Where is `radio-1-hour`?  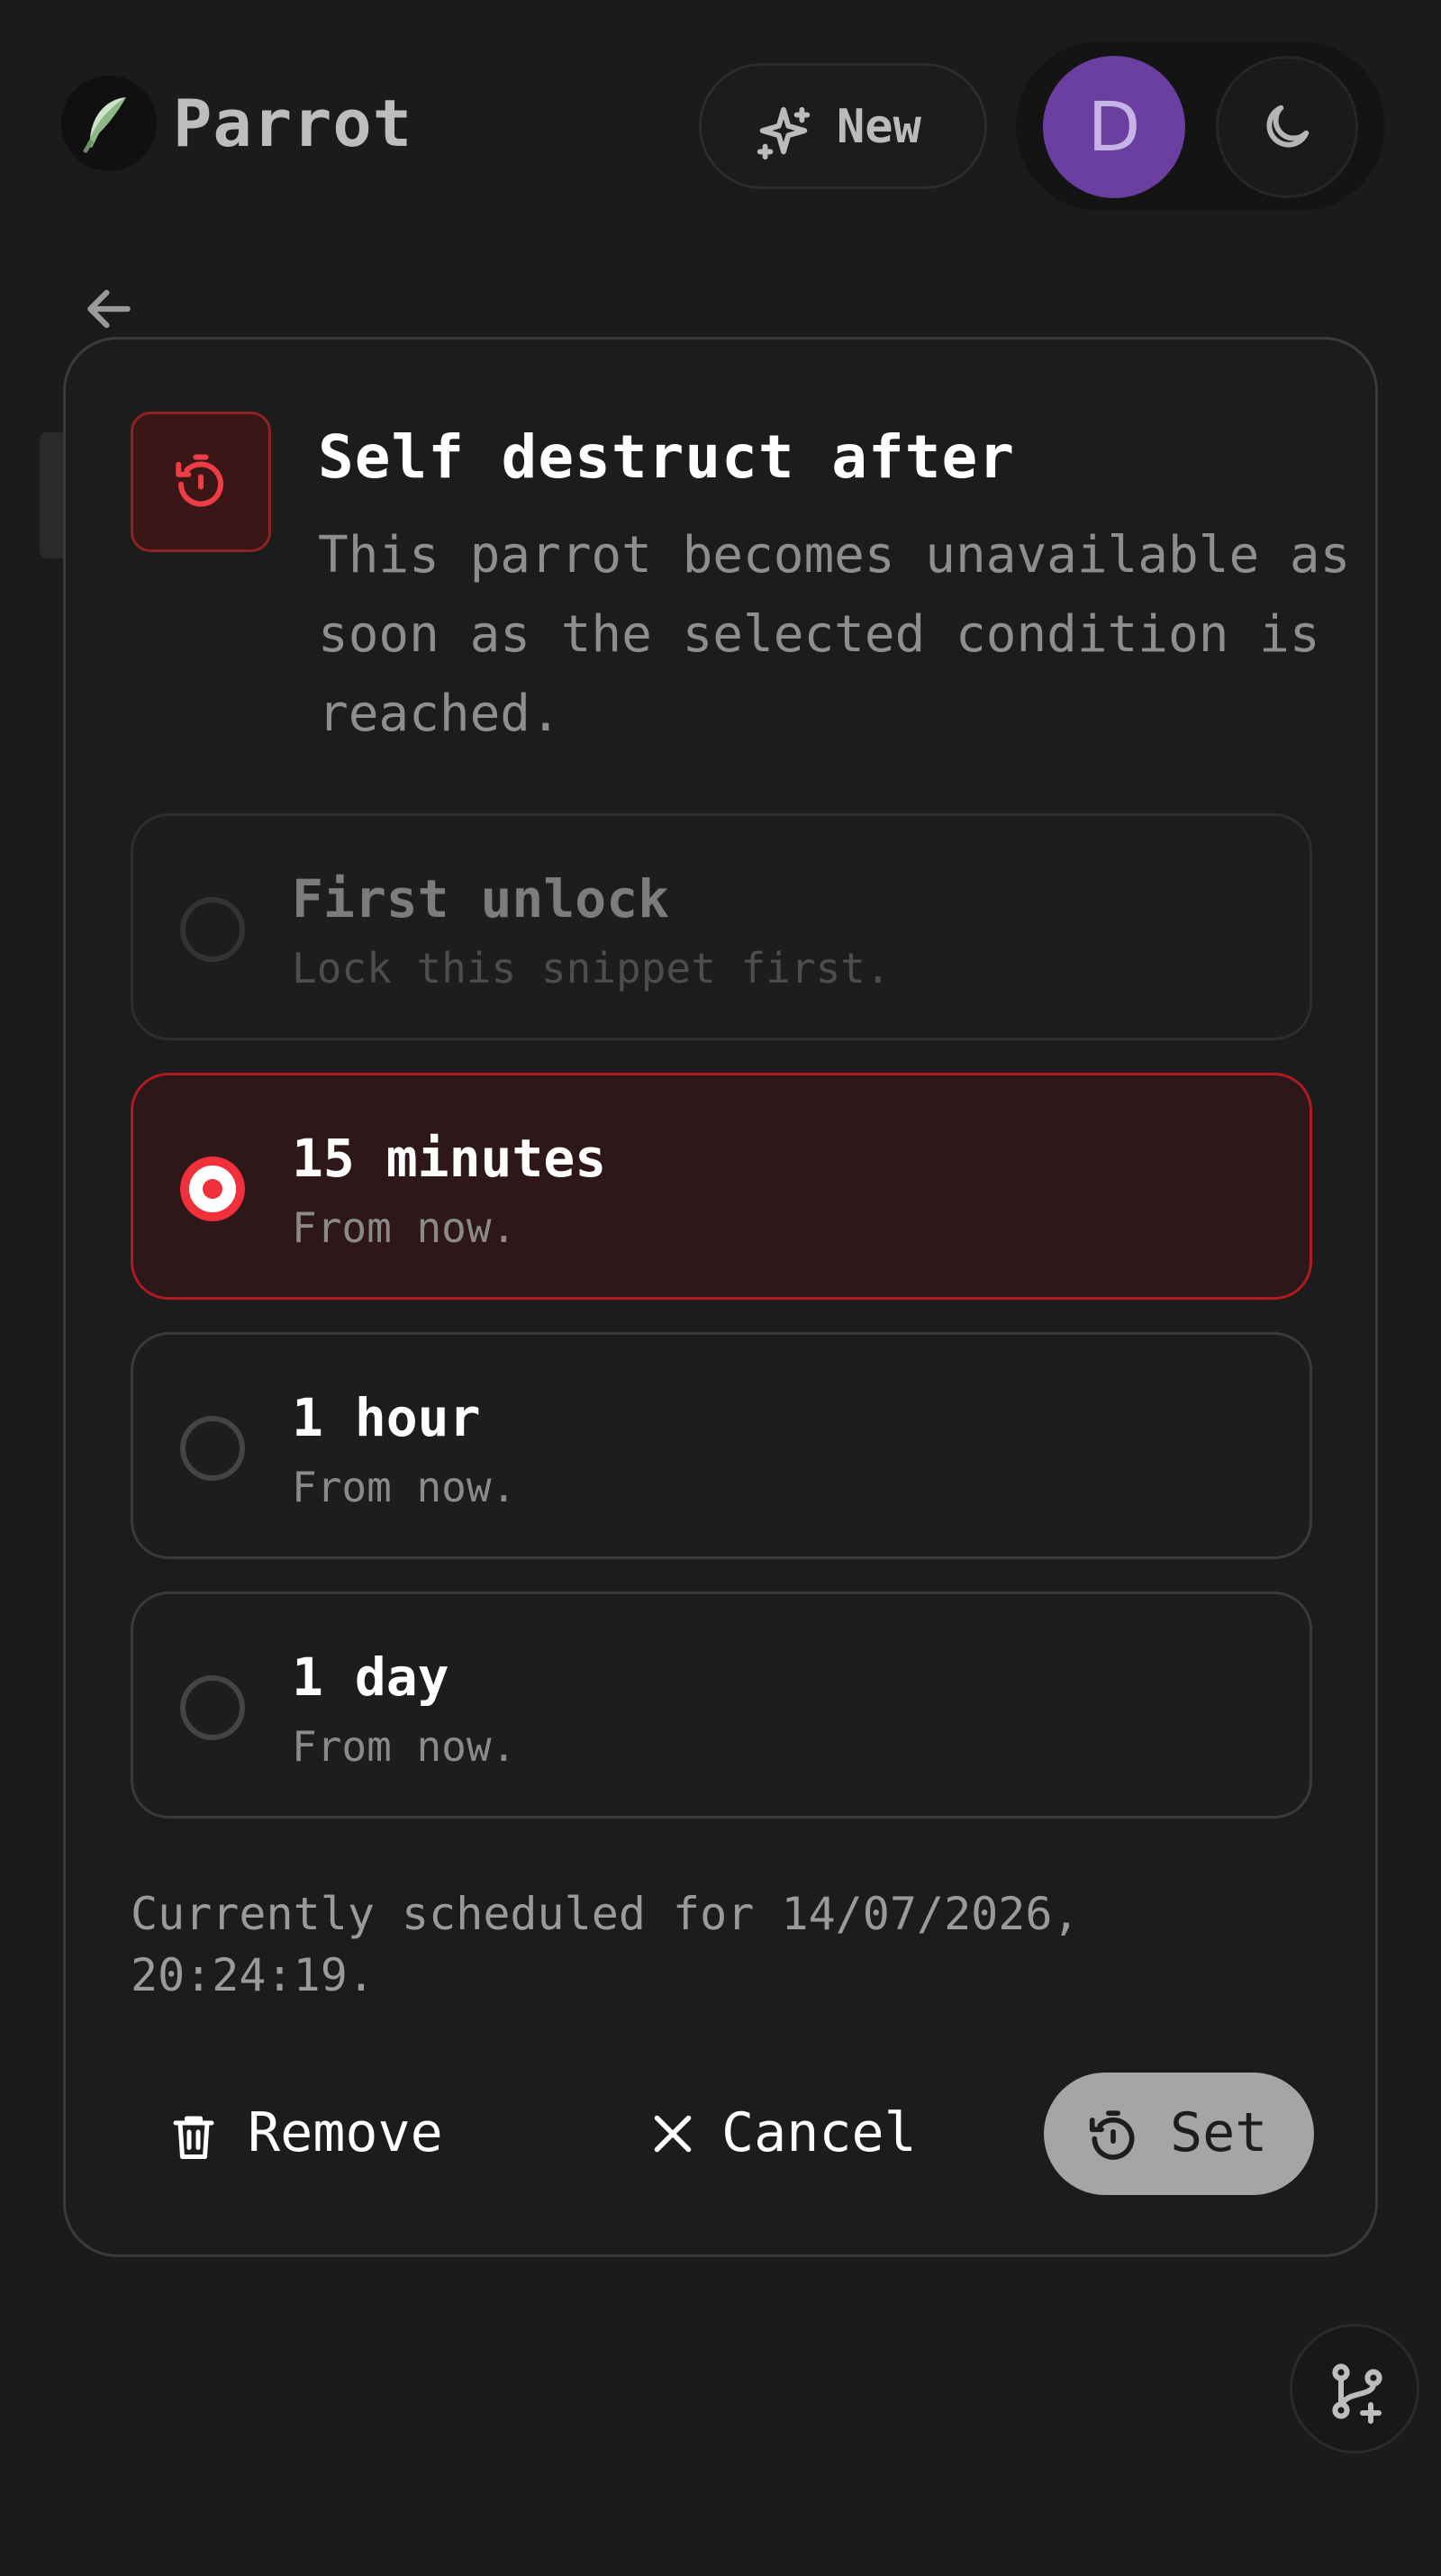
radio-1-hour is located at coordinates (212, 1448).